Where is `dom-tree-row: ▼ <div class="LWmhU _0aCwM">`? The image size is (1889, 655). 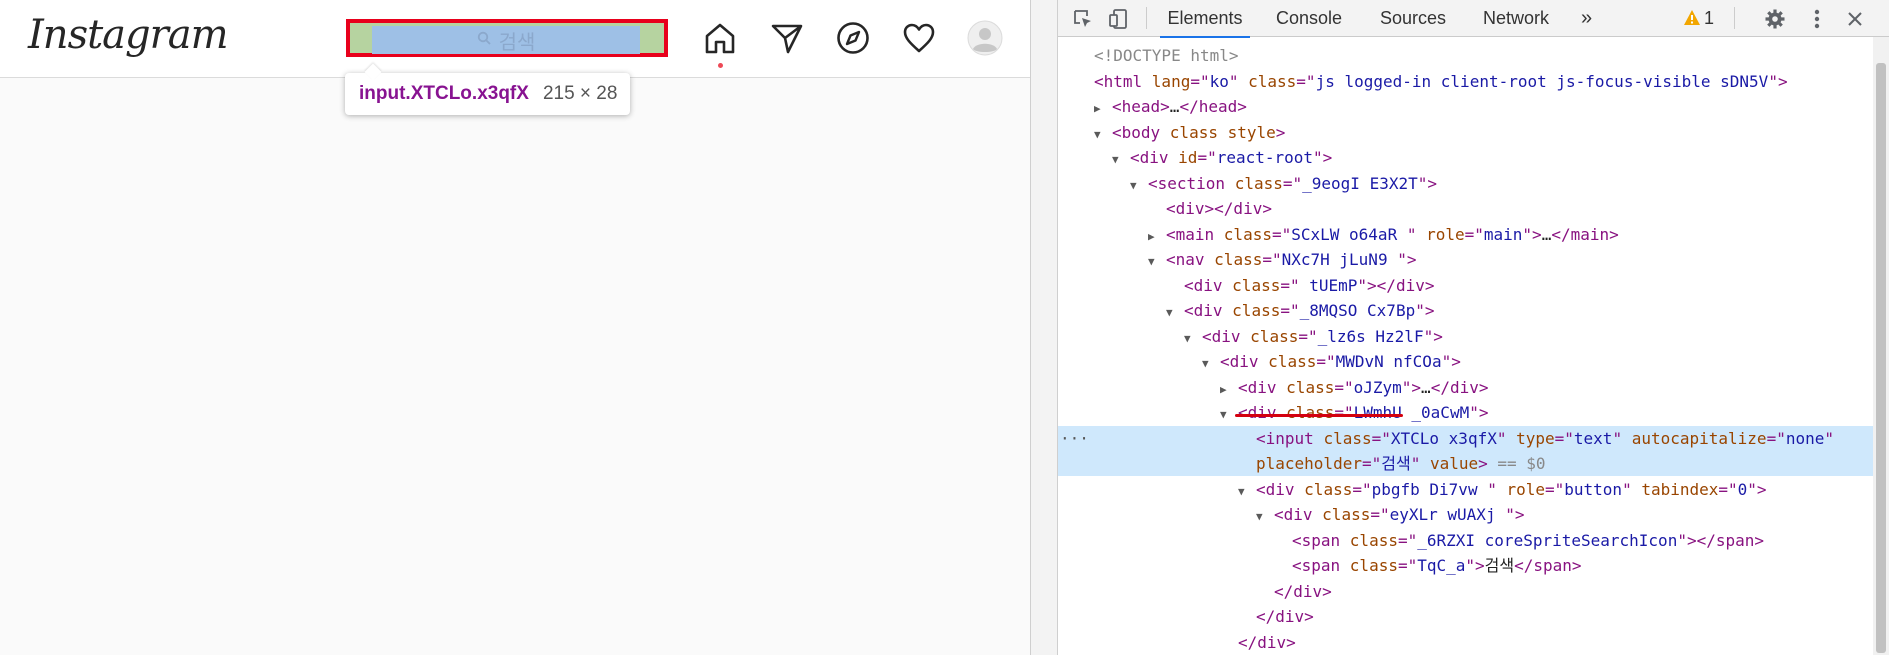 dom-tree-row: ▼ <div class="LWmhU _0aCwM"> is located at coordinates (1465, 412).